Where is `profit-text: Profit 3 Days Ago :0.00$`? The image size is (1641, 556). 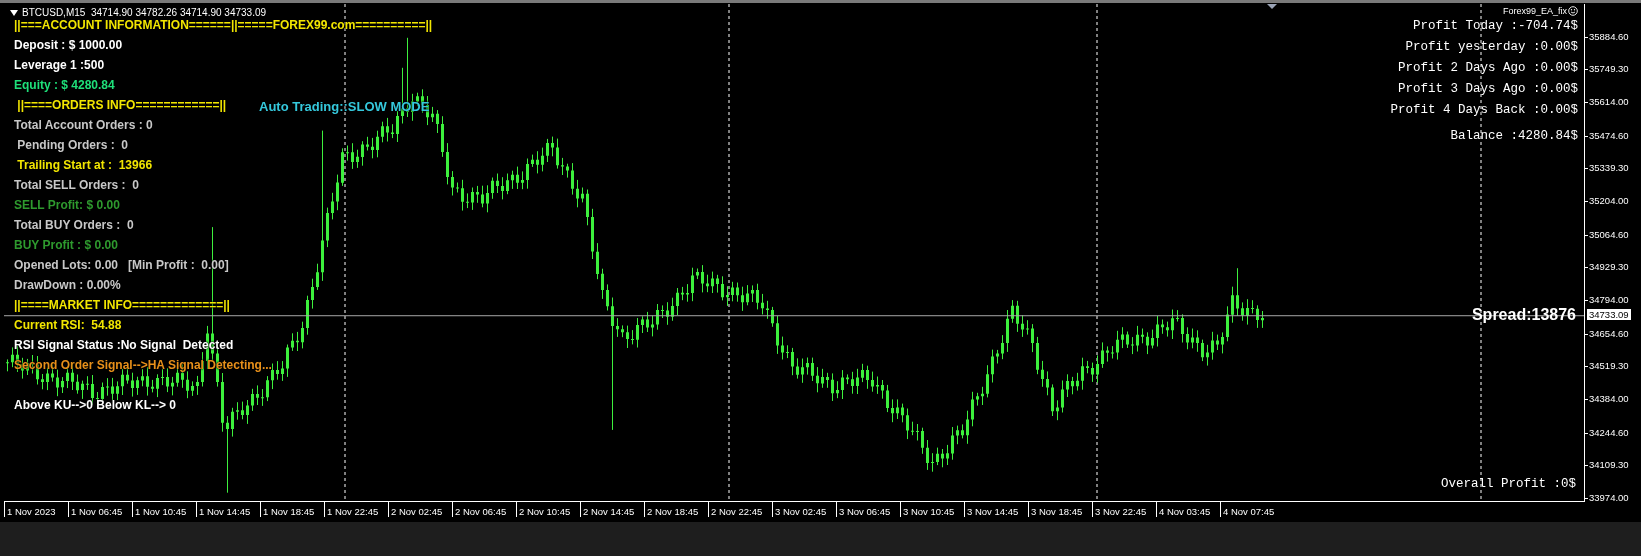
profit-text: Profit 3 Days Ago :0.00$ is located at coordinates (1487, 89).